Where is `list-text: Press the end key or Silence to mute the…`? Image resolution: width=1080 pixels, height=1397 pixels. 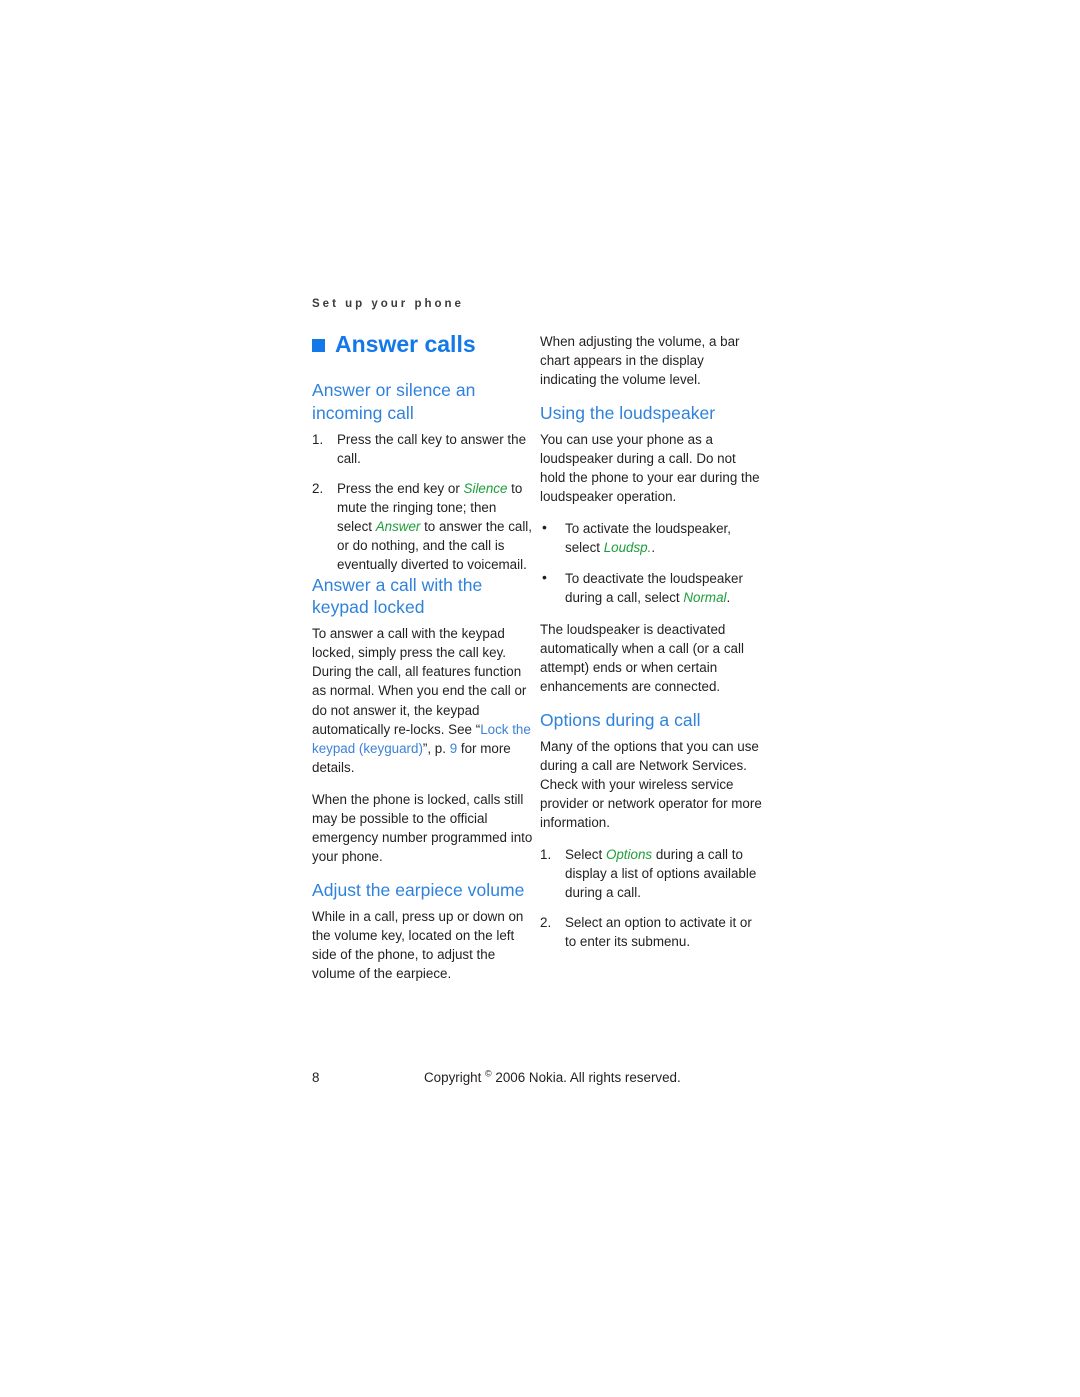
list-text: Press the end key or Silence to mute the… is located at coordinates (435, 526).